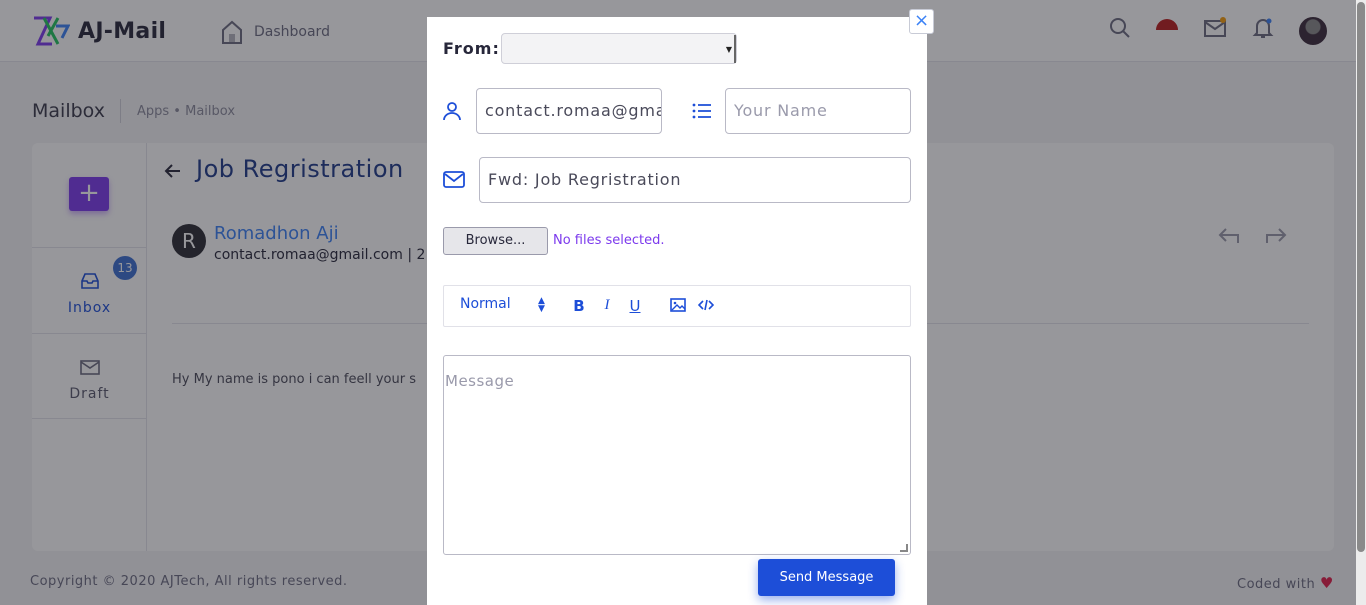 The width and height of the screenshot is (1366, 605). I want to click on user-icon, so click(452, 111).